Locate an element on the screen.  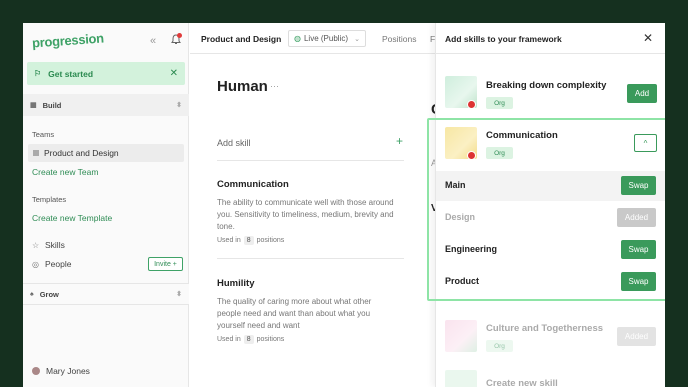
create-template-link: Create new Template is located at coordinates (72, 218).